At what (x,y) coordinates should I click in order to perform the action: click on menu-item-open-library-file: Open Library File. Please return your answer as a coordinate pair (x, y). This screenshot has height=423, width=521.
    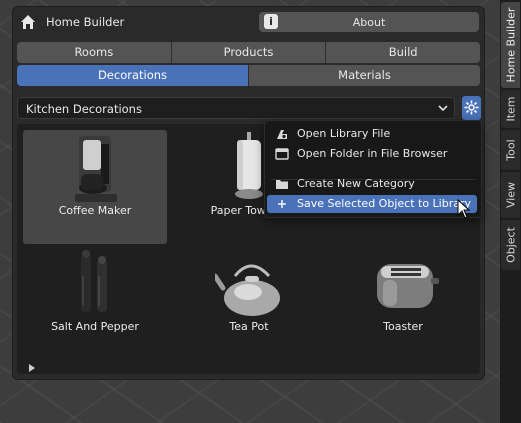
    Looking at the image, I should click on (372, 134).